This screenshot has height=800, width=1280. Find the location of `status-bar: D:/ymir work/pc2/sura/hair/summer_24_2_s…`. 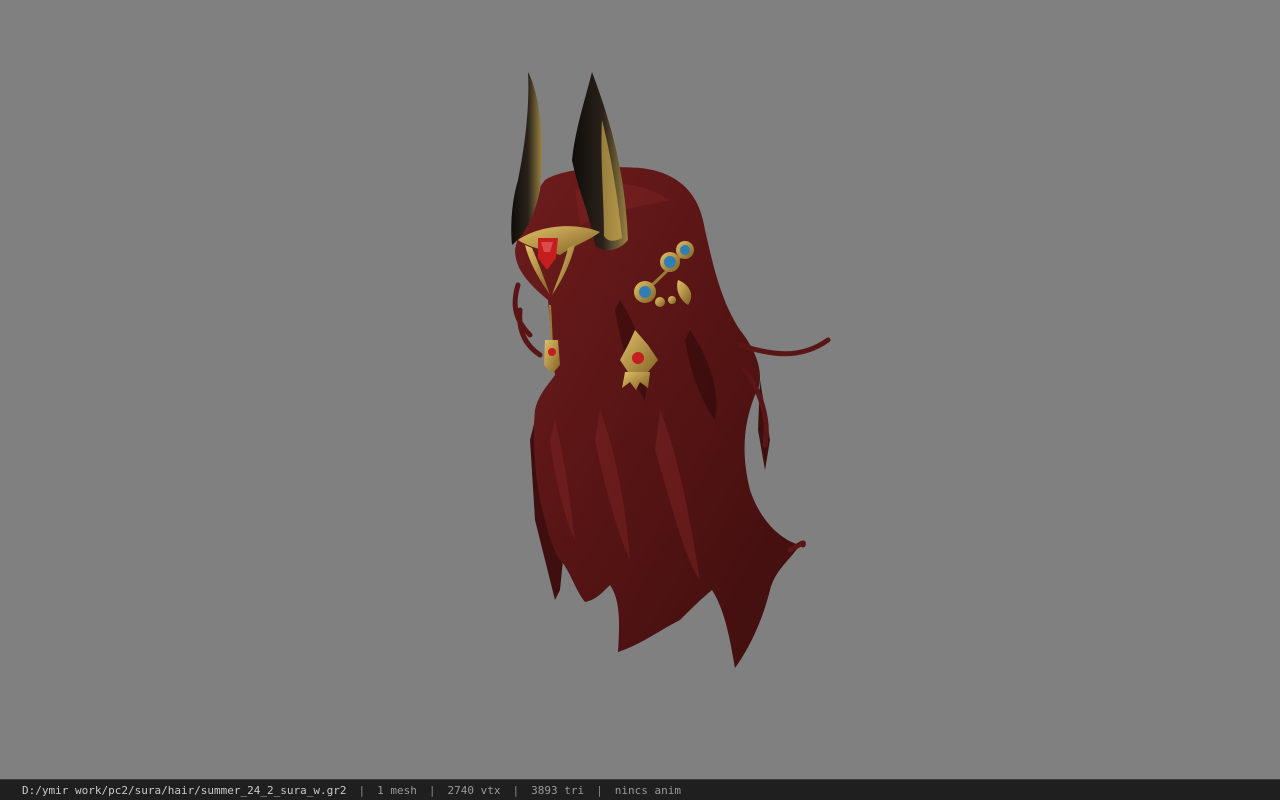

status-bar: D:/ymir work/pc2/sura/hair/summer_24_2_s… is located at coordinates (640, 789).